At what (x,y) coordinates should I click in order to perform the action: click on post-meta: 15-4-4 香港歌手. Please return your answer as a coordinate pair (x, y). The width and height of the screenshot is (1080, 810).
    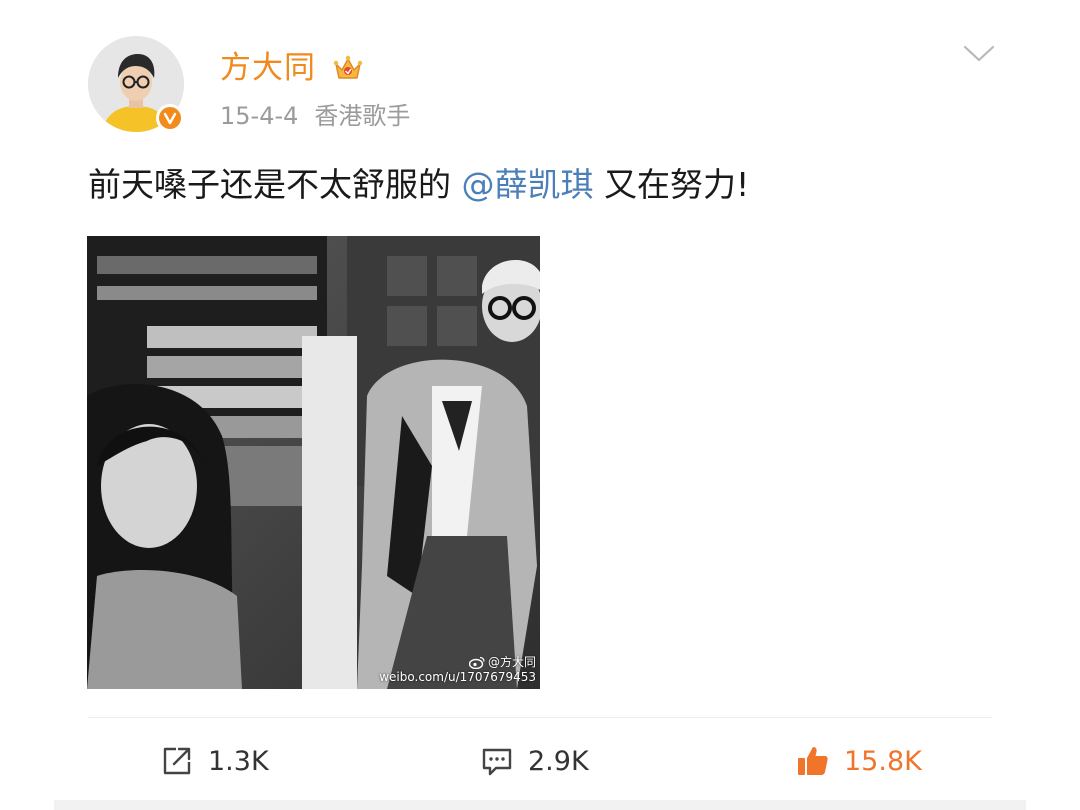
    Looking at the image, I should click on (315, 116).